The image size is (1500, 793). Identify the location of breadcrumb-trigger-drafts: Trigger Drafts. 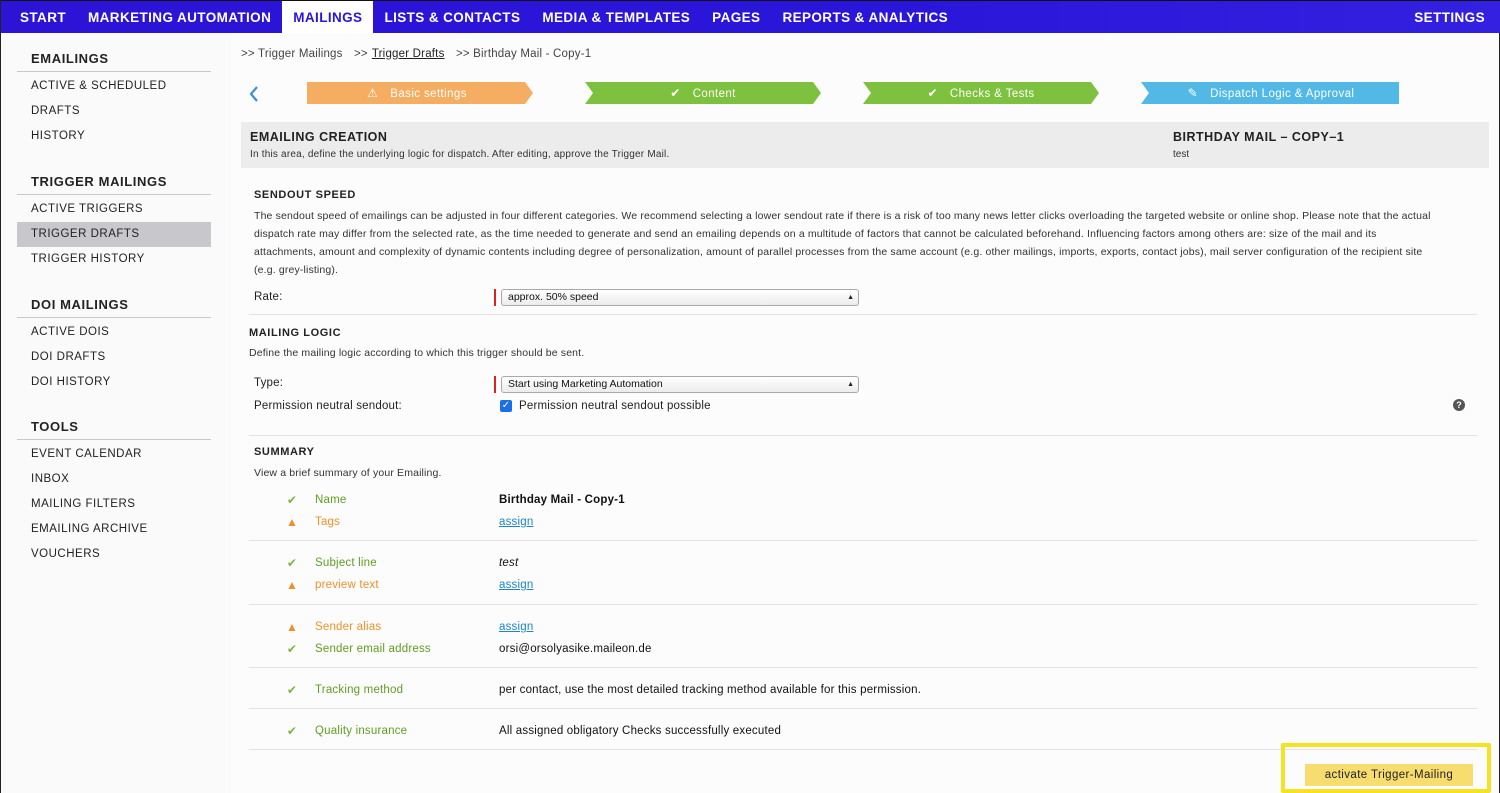
(408, 54).